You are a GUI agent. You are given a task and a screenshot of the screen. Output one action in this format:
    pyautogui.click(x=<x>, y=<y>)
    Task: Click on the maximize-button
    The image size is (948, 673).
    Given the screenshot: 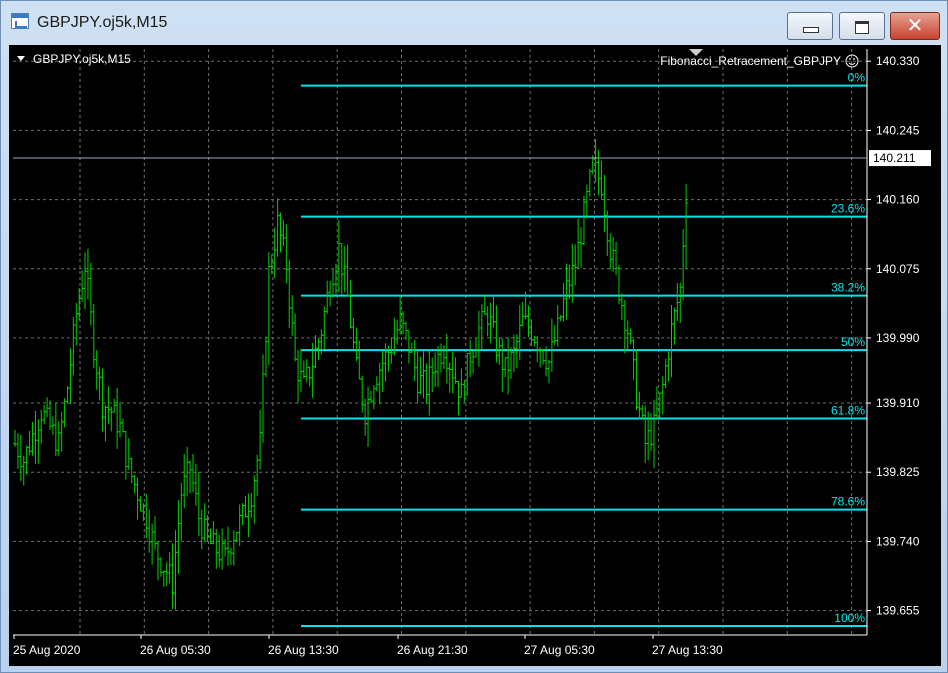 What is the action you would take?
    pyautogui.click(x=862, y=26)
    